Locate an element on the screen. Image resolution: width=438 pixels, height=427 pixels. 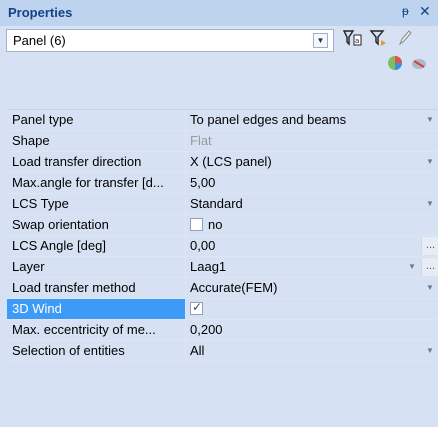
property-value: Standard is located at coordinates (216, 204).